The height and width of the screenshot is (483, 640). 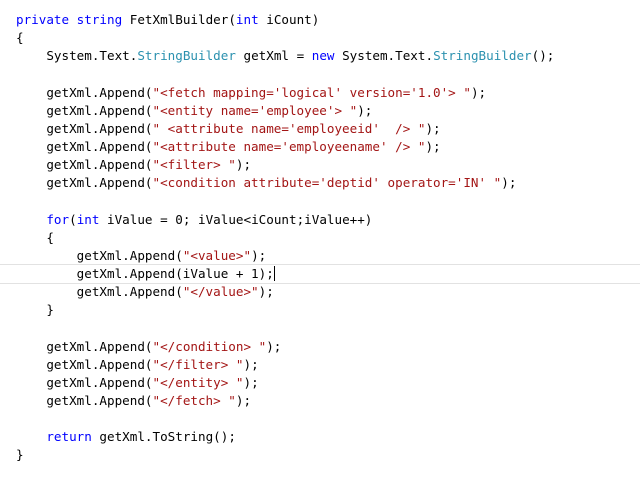 I want to click on string-literal: "</entity> ", so click(x=198, y=382).